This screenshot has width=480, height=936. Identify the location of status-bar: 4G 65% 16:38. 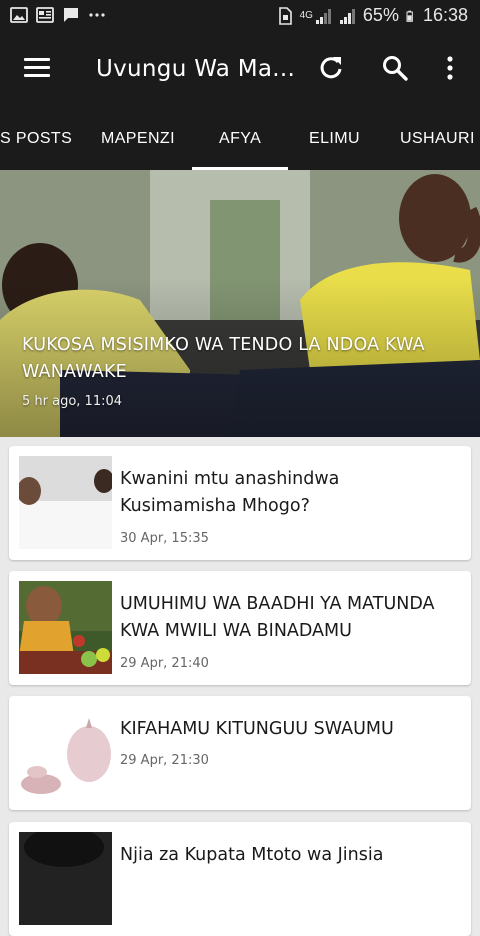
(240, 17).